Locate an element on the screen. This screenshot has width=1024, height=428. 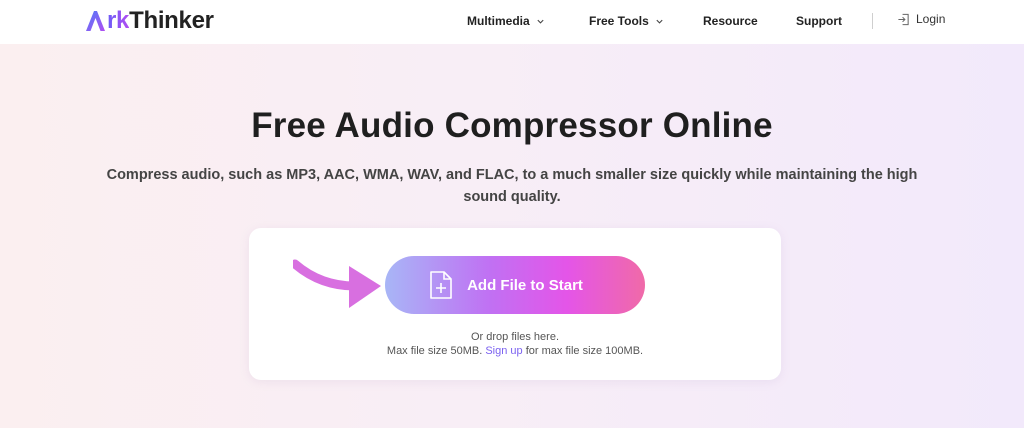
nav-item-resource: Resource is located at coordinates (730, 21).